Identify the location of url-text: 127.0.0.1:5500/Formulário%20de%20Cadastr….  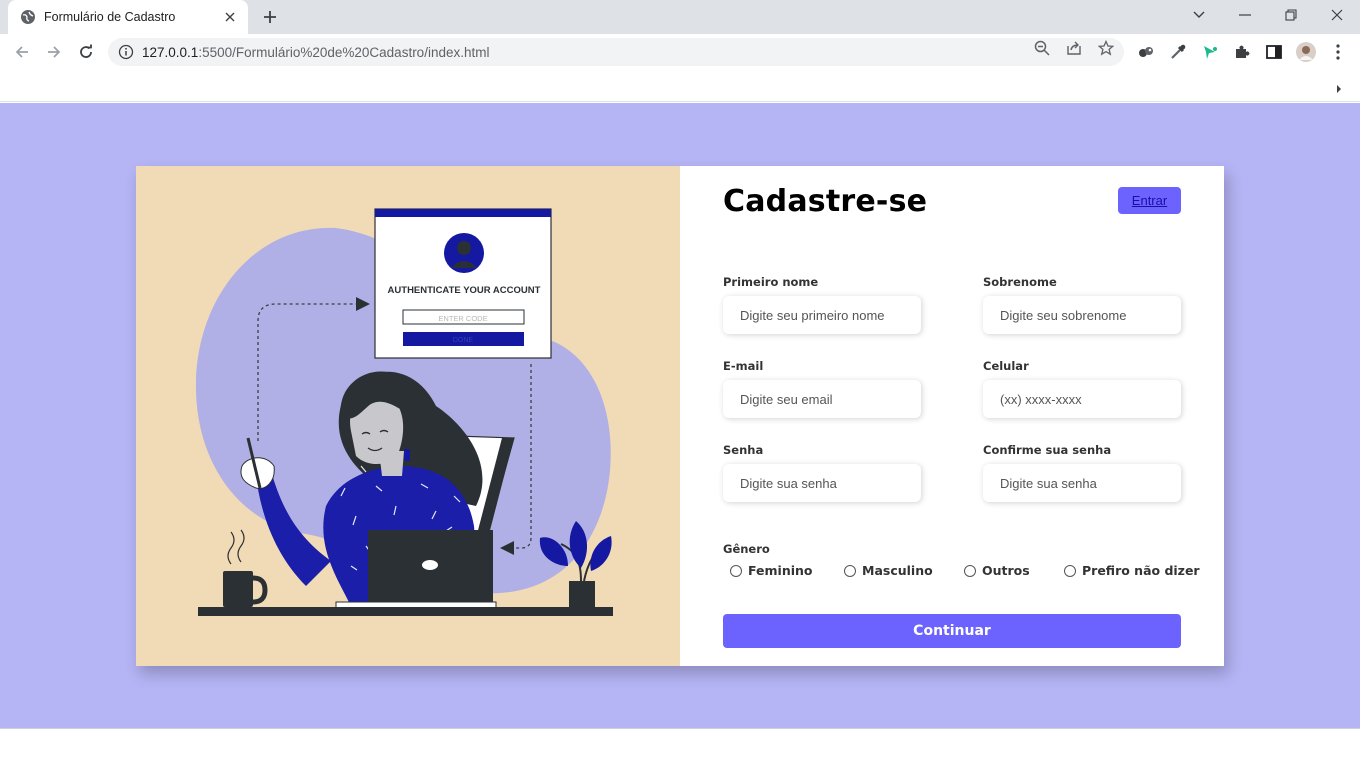
(633, 52).